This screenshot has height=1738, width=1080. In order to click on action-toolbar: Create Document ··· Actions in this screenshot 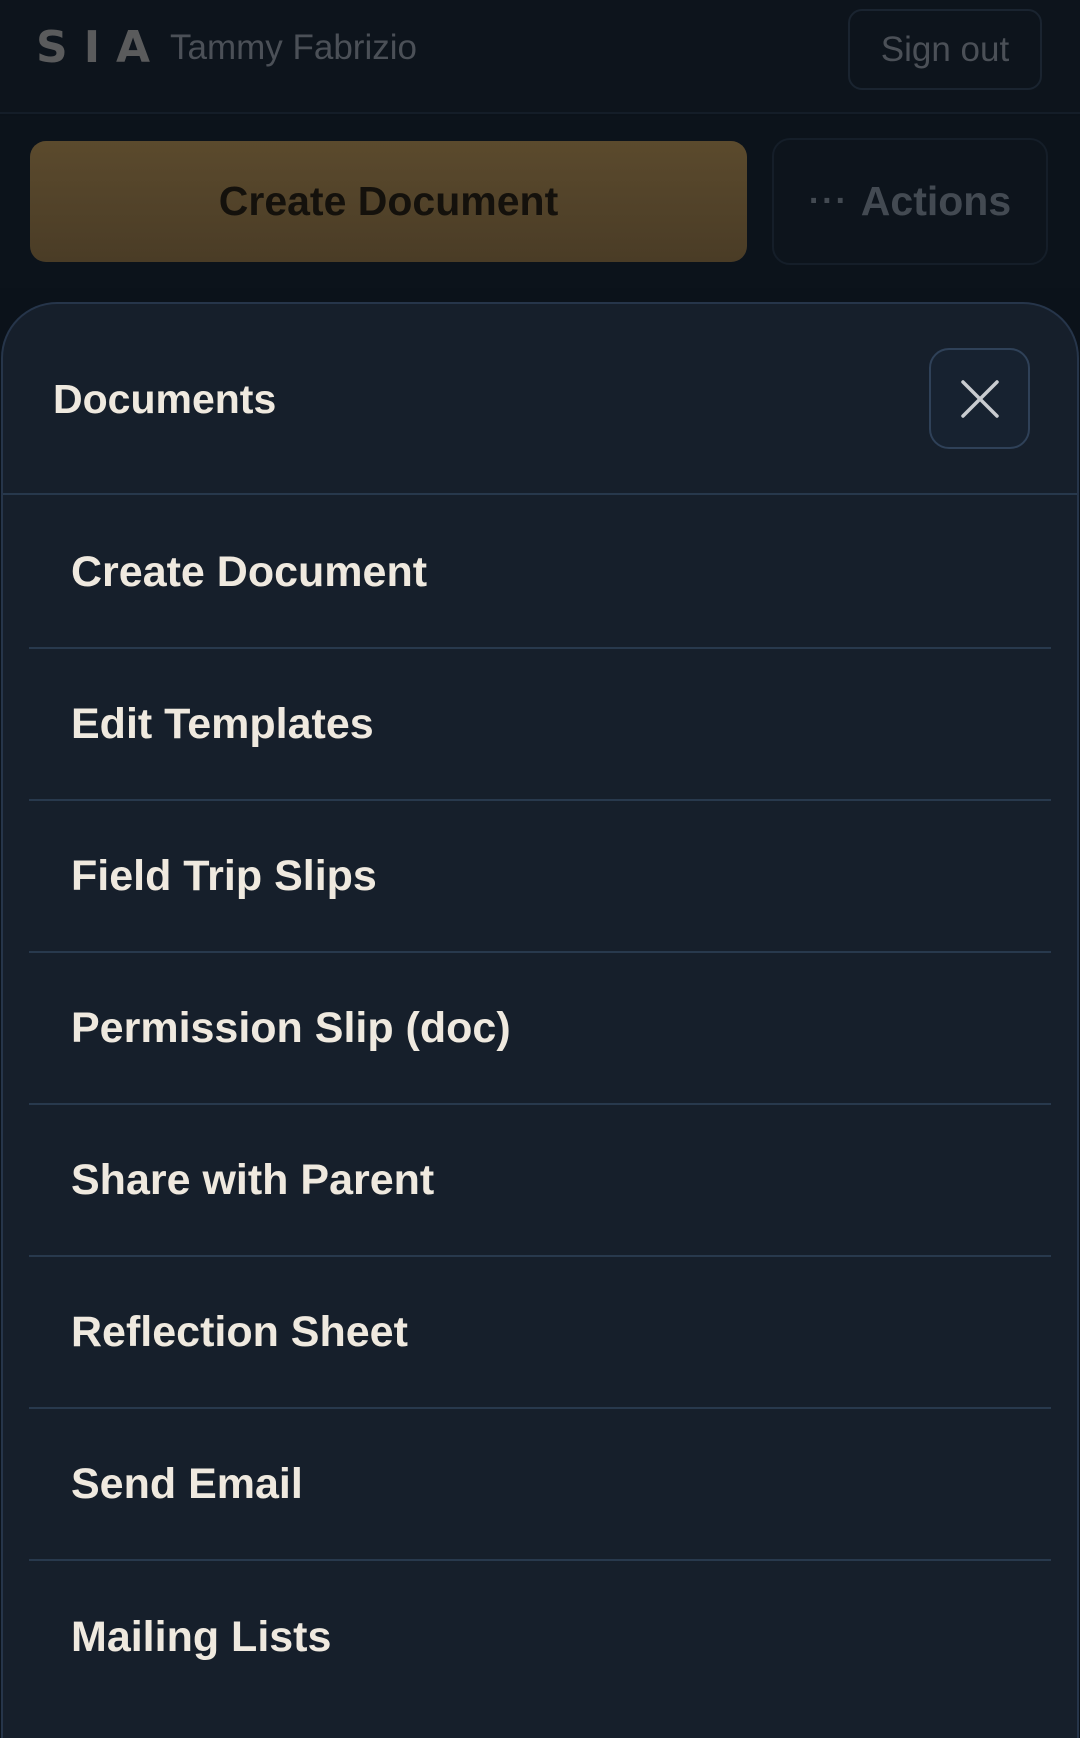, I will do `click(540, 202)`.